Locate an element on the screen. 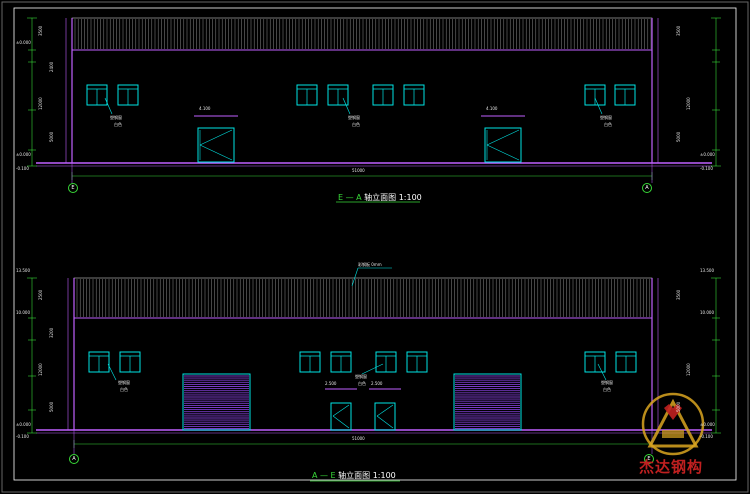 The width and height of the screenshot is (750, 494). lower-roof-leader is located at coordinates (355, 277).